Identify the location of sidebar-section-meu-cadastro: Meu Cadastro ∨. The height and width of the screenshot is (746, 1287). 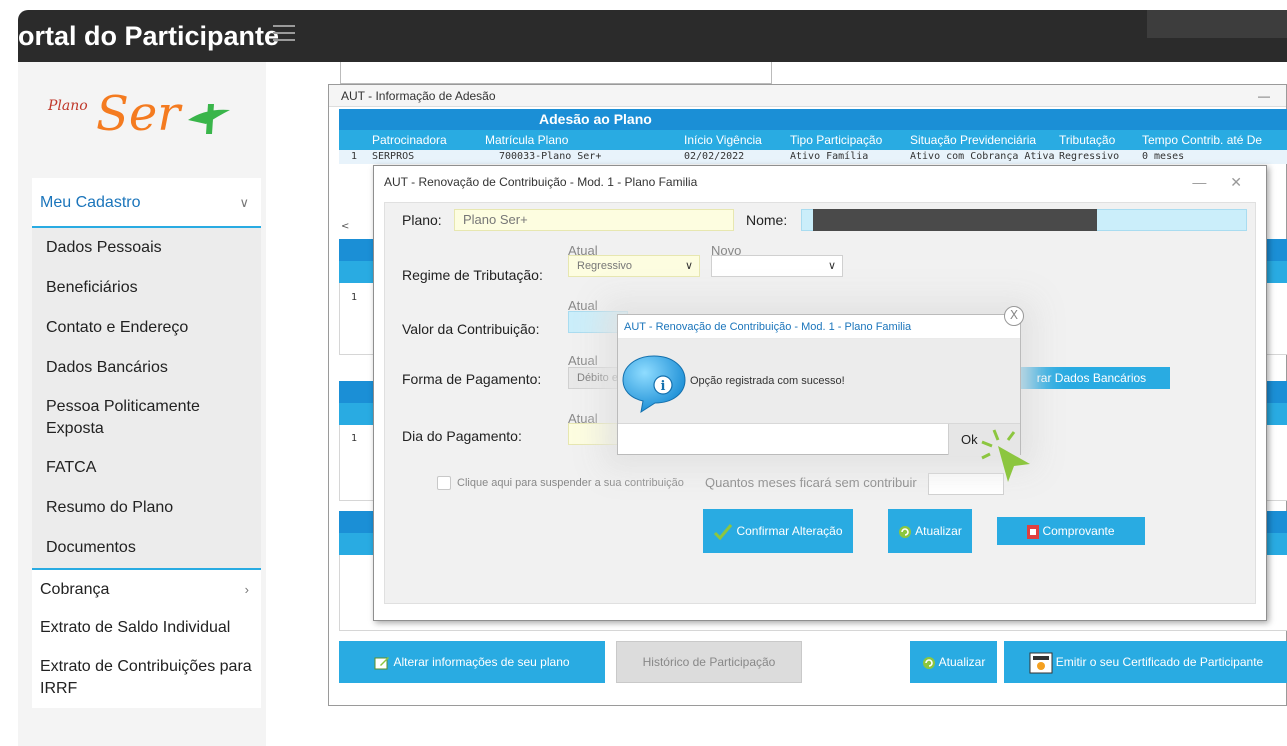
(146, 203).